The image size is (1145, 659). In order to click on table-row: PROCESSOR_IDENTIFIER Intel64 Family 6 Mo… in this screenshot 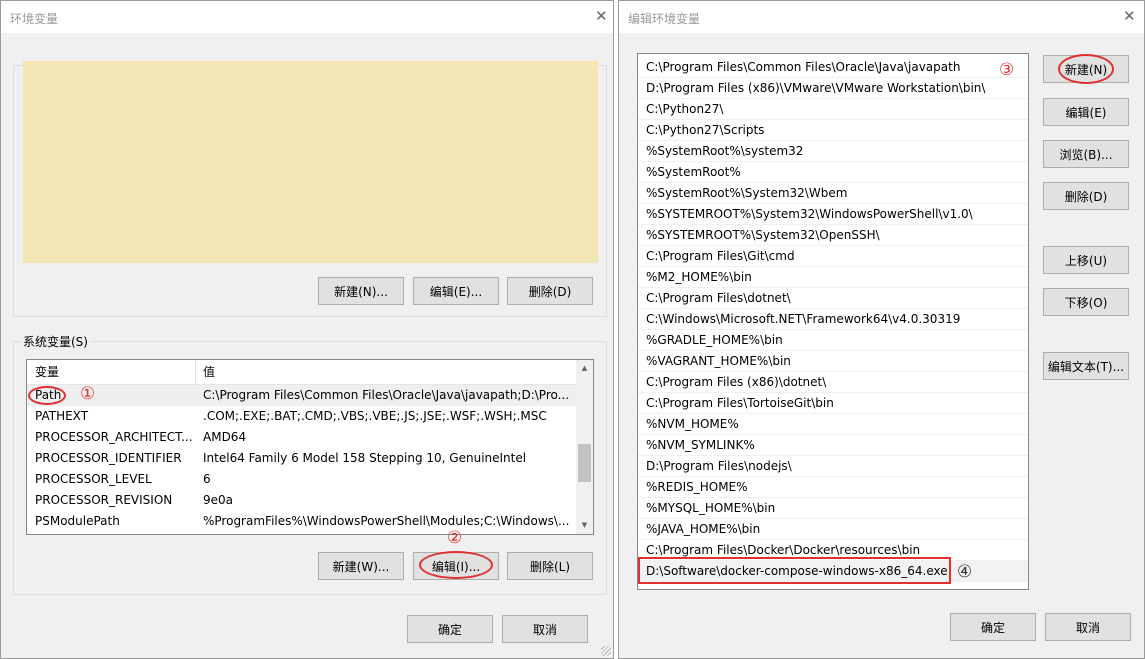, I will do `click(301, 458)`.